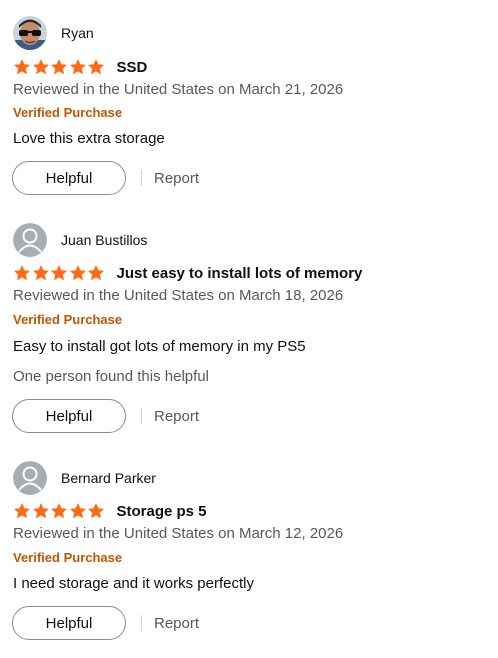 This screenshot has width=498, height=658. I want to click on review-title: Just easy to install lots of memory, so click(240, 273).